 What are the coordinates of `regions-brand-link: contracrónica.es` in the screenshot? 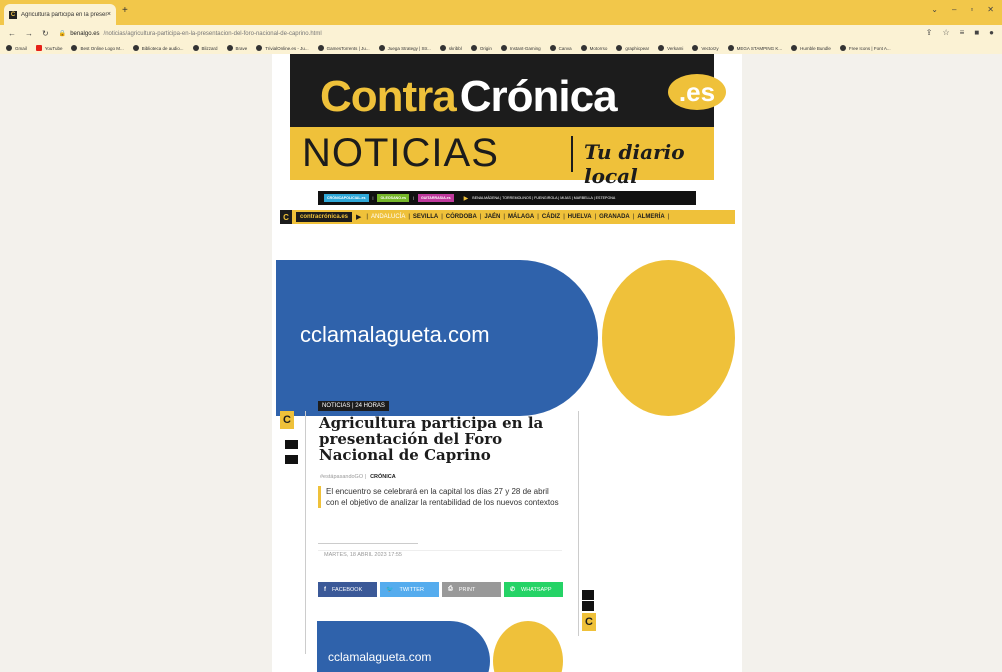 It's located at (324, 217).